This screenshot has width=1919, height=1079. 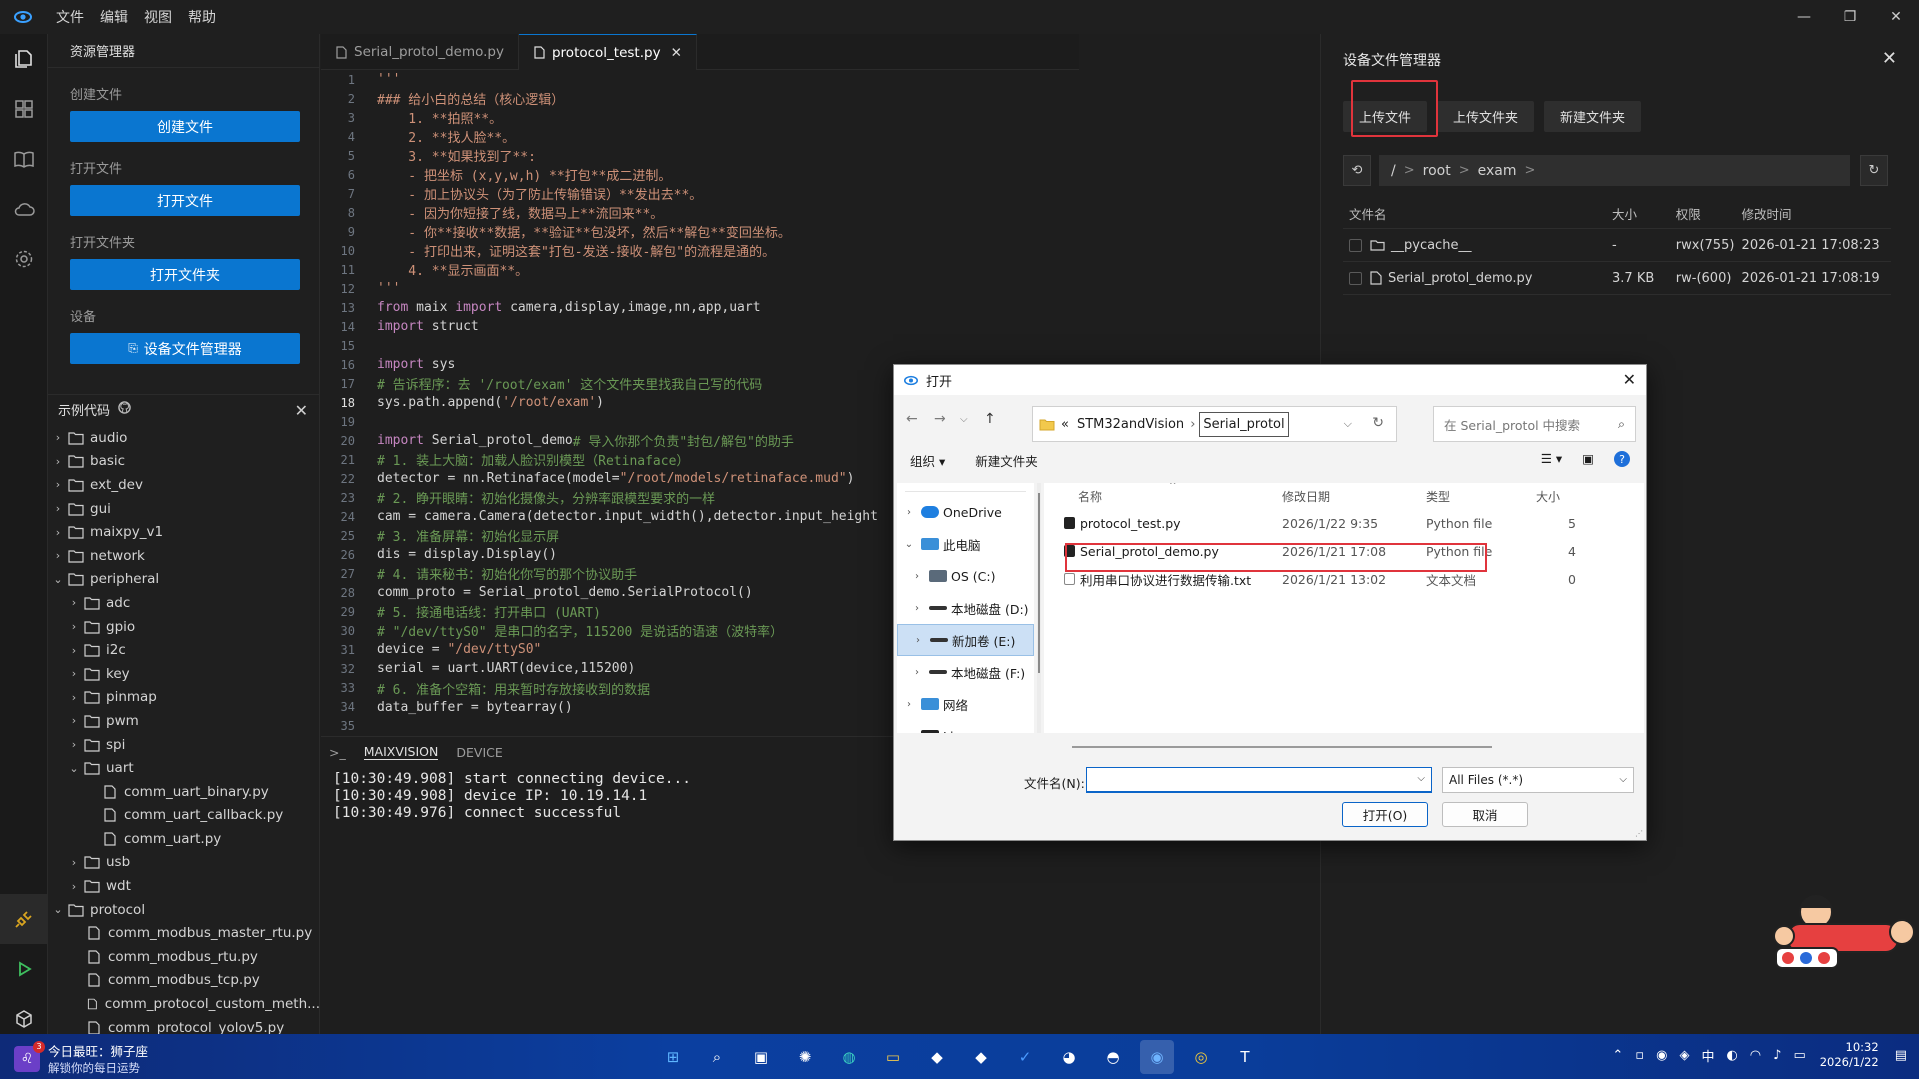 What do you see at coordinates (183, 698) in the screenshot?
I see `tree-folder: › pinmap` at bounding box center [183, 698].